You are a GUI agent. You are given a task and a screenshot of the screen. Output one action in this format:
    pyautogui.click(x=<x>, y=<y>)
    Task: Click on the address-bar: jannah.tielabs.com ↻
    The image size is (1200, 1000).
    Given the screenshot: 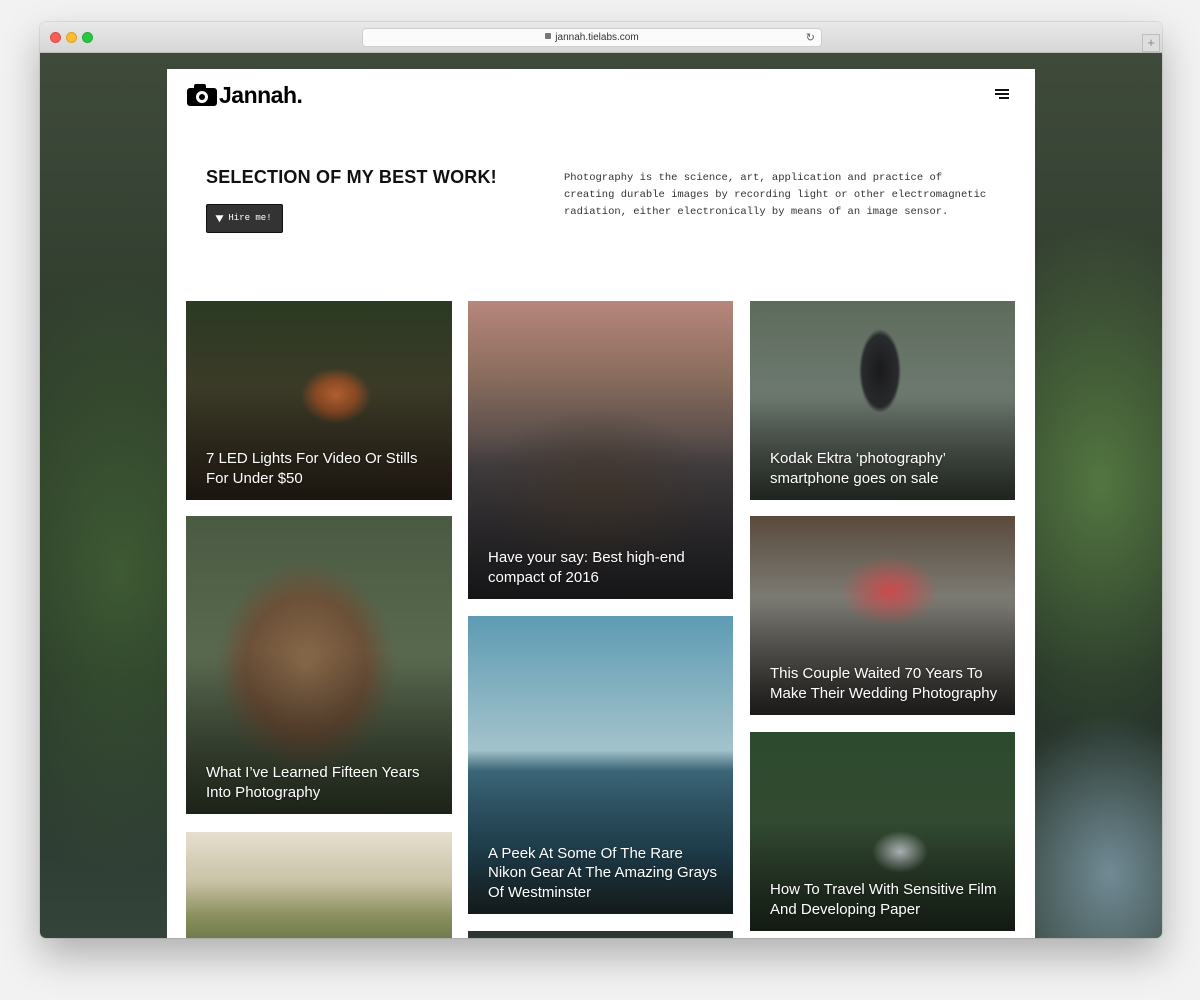 What is the action you would take?
    pyautogui.click(x=592, y=37)
    